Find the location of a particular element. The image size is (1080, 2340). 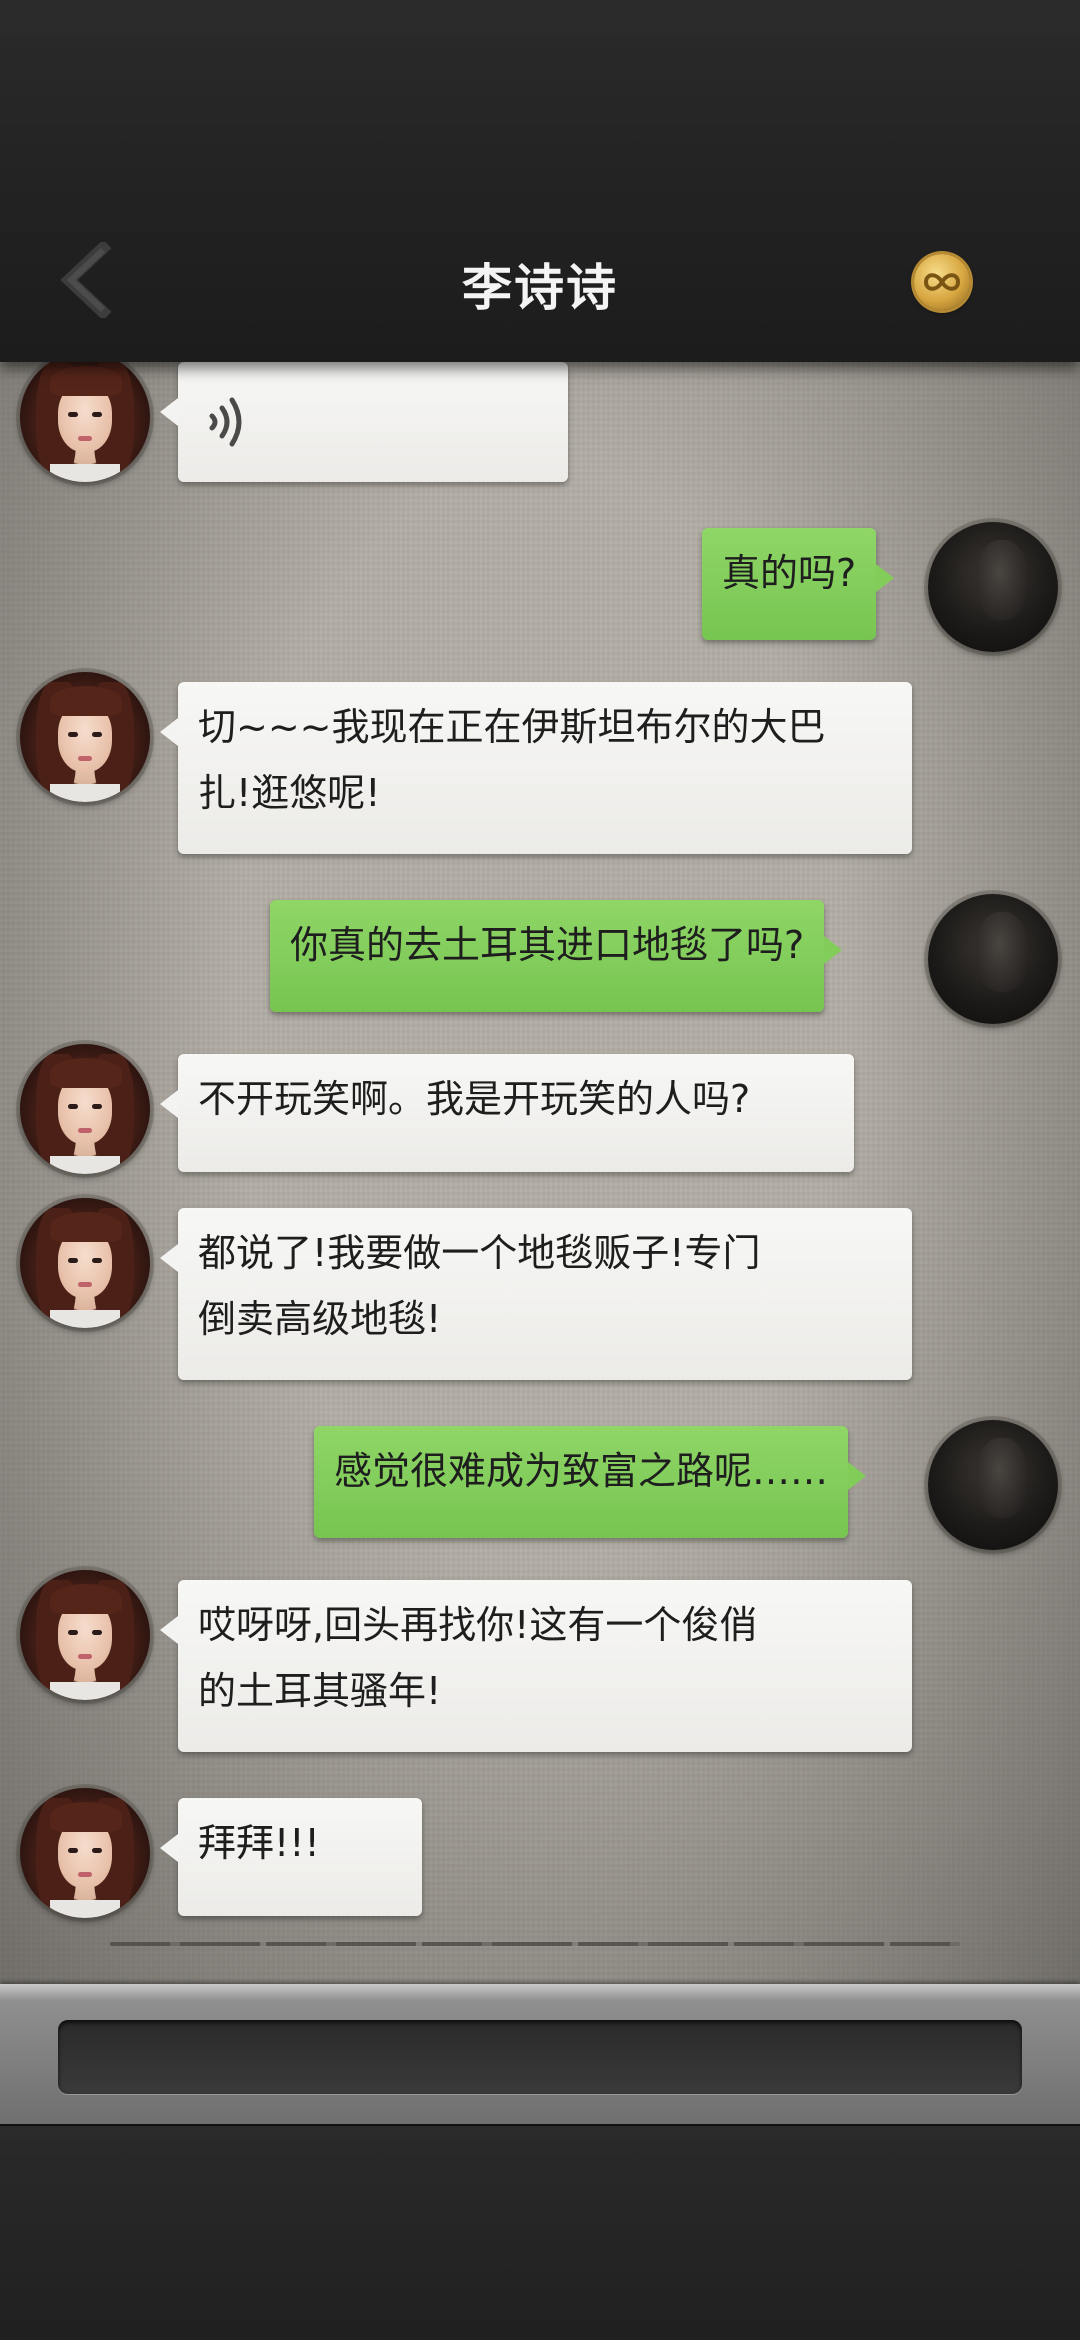

message-text: 你真的去土耳其进口地毯了吗? is located at coordinates (547, 945).